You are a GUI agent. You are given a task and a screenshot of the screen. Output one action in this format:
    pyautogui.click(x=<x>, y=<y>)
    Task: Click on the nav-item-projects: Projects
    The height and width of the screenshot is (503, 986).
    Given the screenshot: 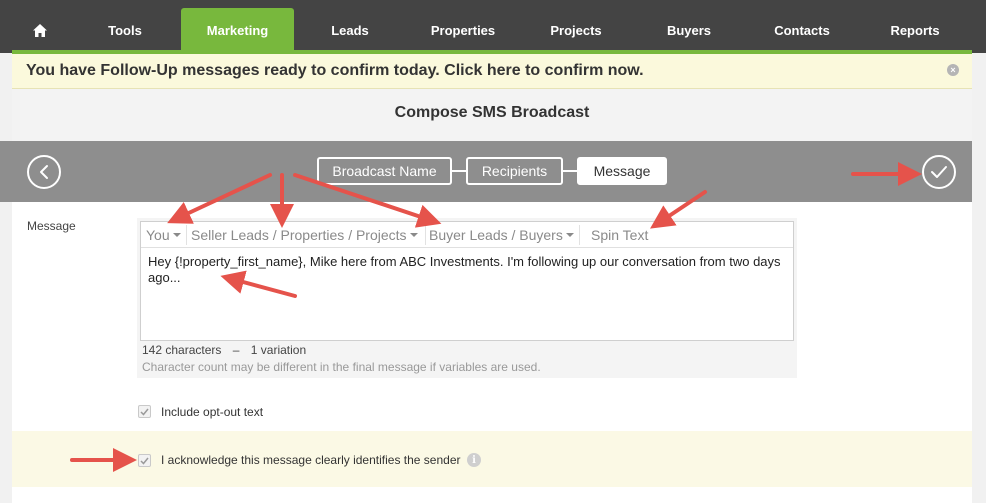 What is the action you would take?
    pyautogui.click(x=576, y=30)
    